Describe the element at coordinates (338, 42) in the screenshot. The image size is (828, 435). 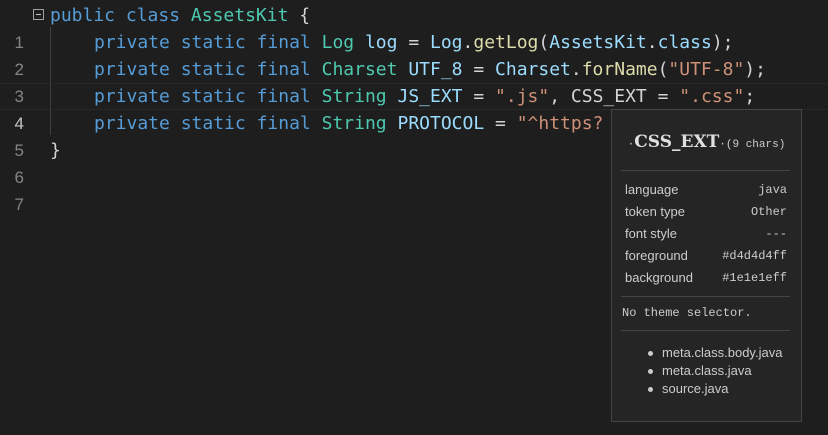
I see `type-name: Log` at that location.